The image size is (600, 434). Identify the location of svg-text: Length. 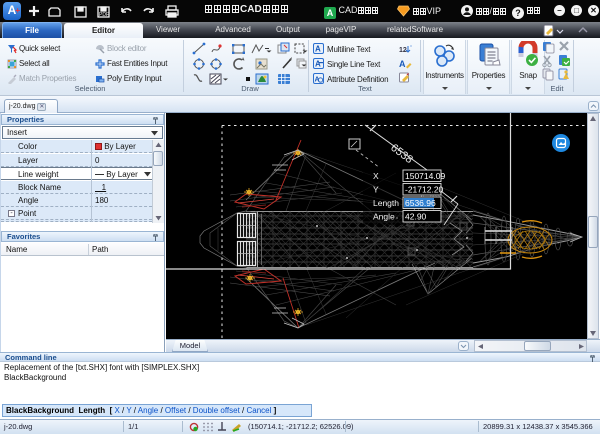
(386, 203).